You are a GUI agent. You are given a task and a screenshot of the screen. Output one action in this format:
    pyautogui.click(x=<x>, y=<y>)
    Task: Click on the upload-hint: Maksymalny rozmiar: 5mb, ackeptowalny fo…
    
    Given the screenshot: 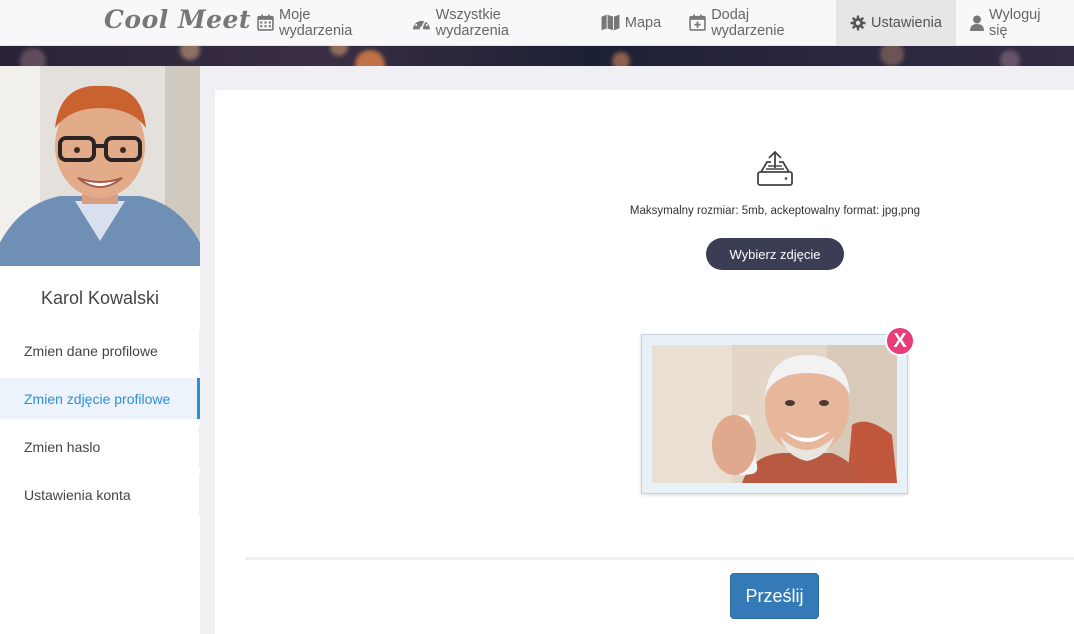 What is the action you would take?
    pyautogui.click(x=775, y=211)
    